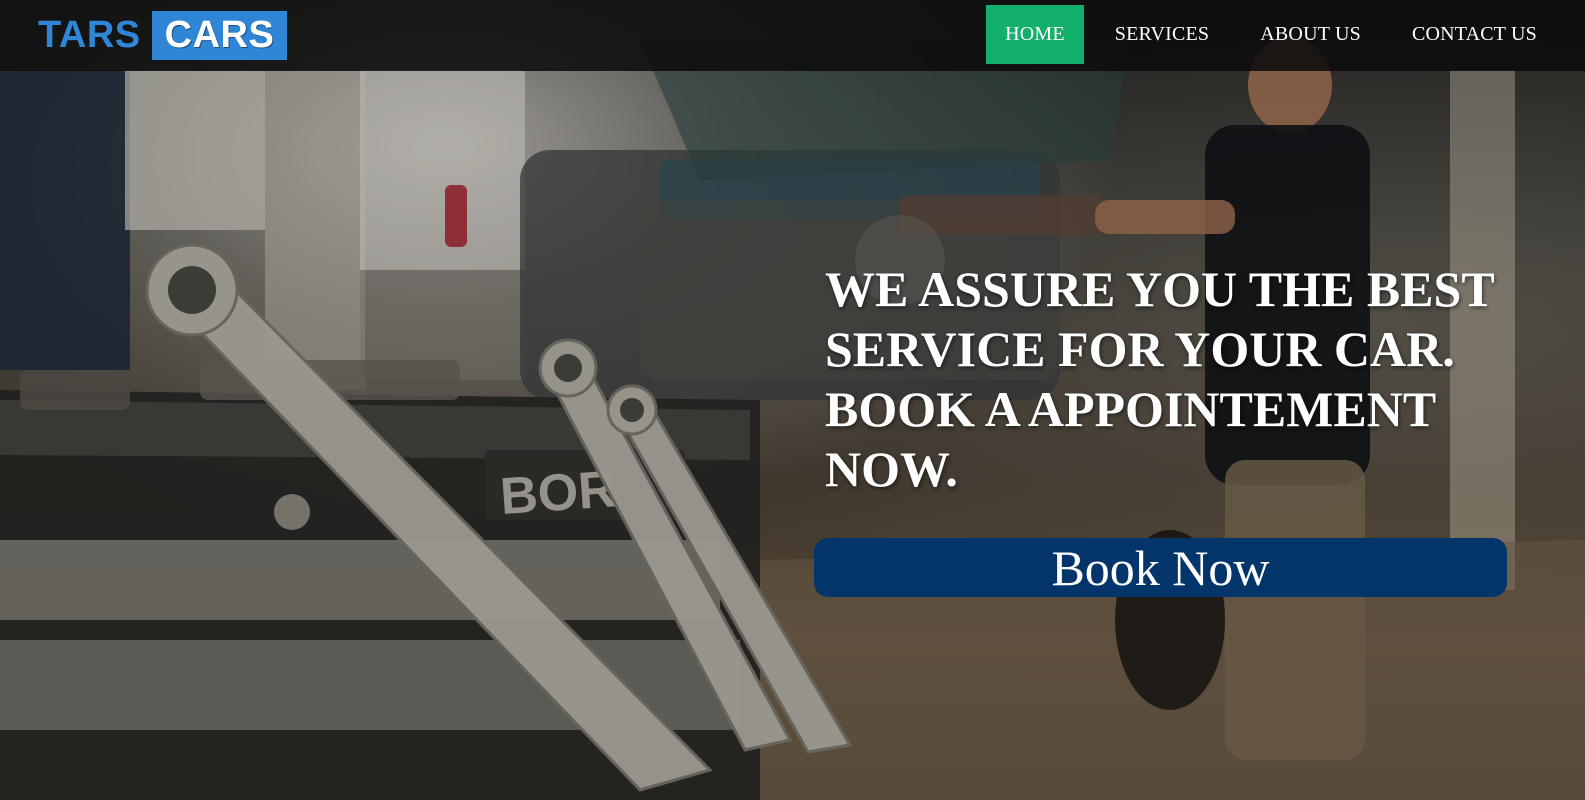 This screenshot has height=800, width=1585. What do you see at coordinates (1162, 34) in the screenshot?
I see `nav-item-services: SERVICES` at bounding box center [1162, 34].